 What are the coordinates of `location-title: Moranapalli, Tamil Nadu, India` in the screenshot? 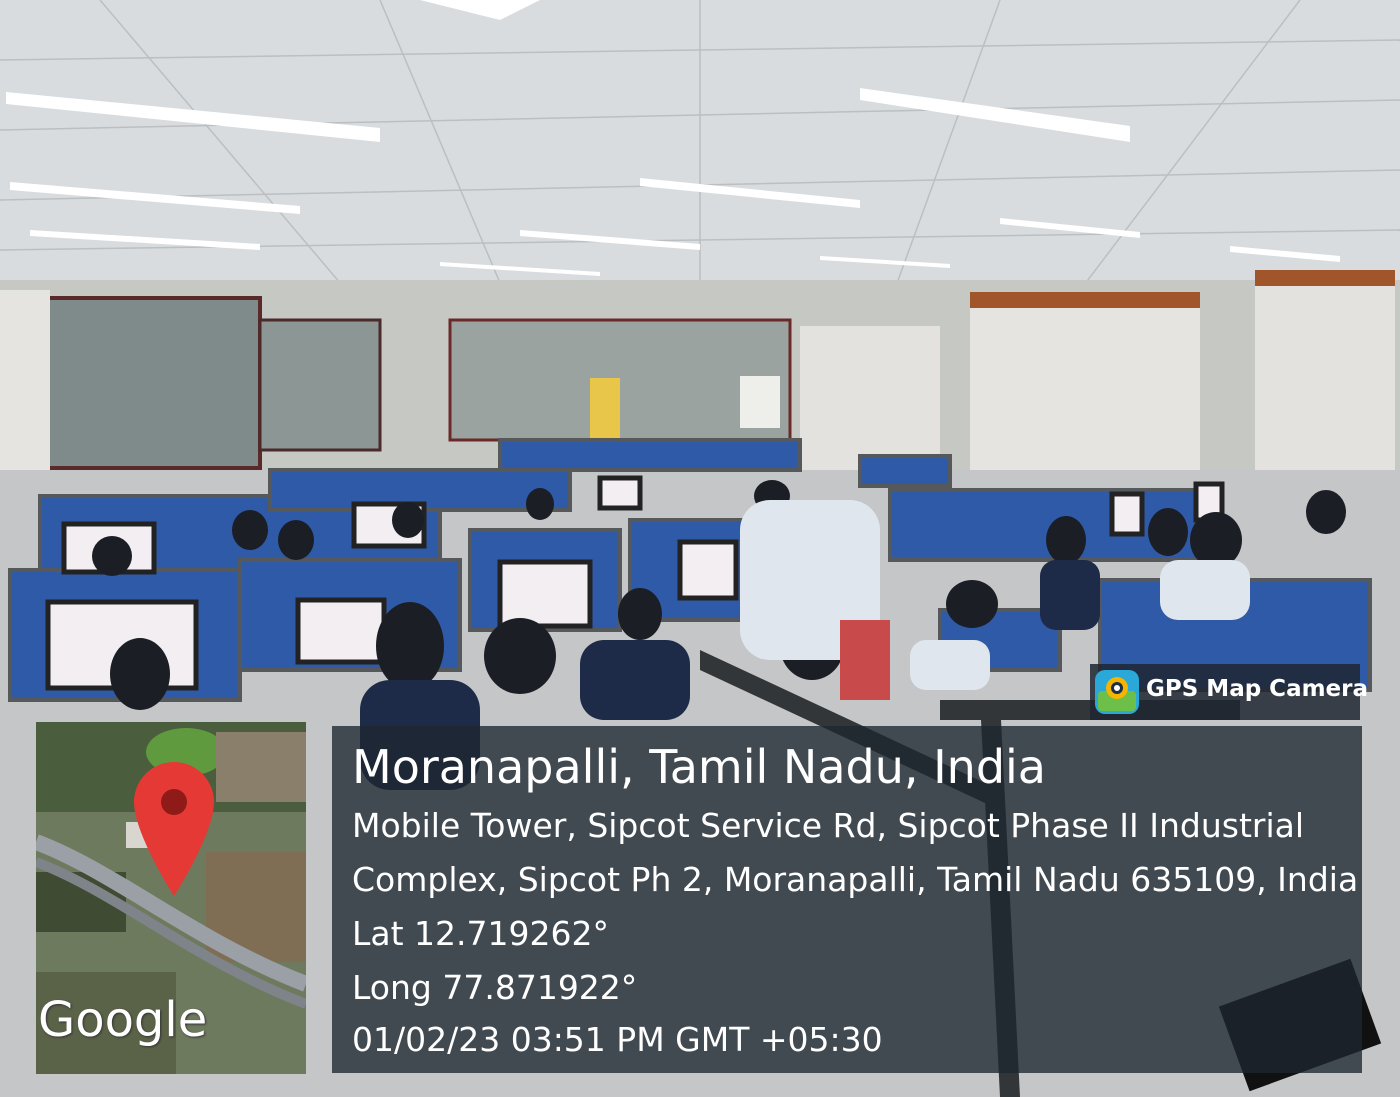 It's located at (699, 767).